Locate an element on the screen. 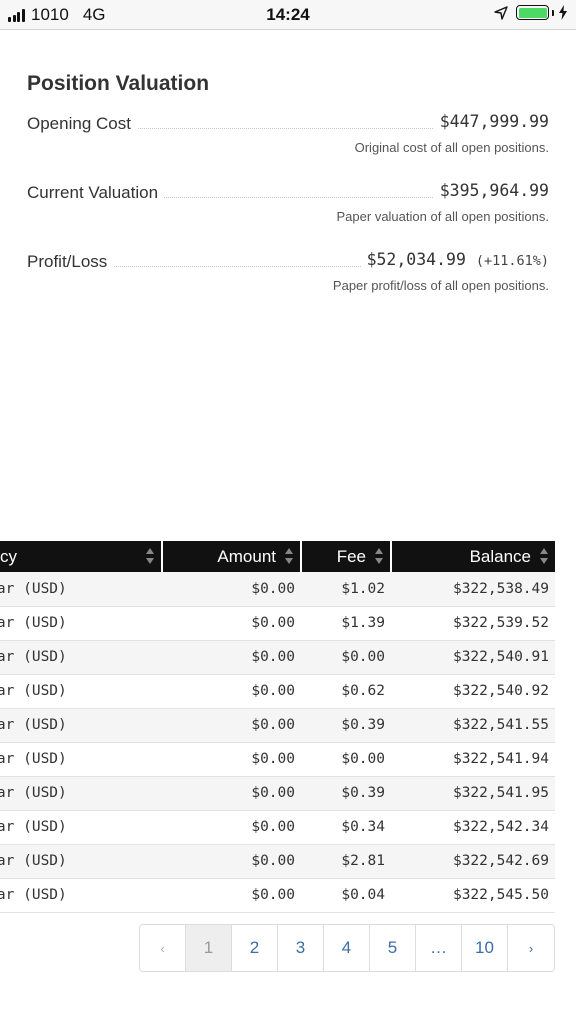 Image resolution: width=576 pixels, height=1024 pixels. valuation-label: Opening Cost is located at coordinates (82, 124).